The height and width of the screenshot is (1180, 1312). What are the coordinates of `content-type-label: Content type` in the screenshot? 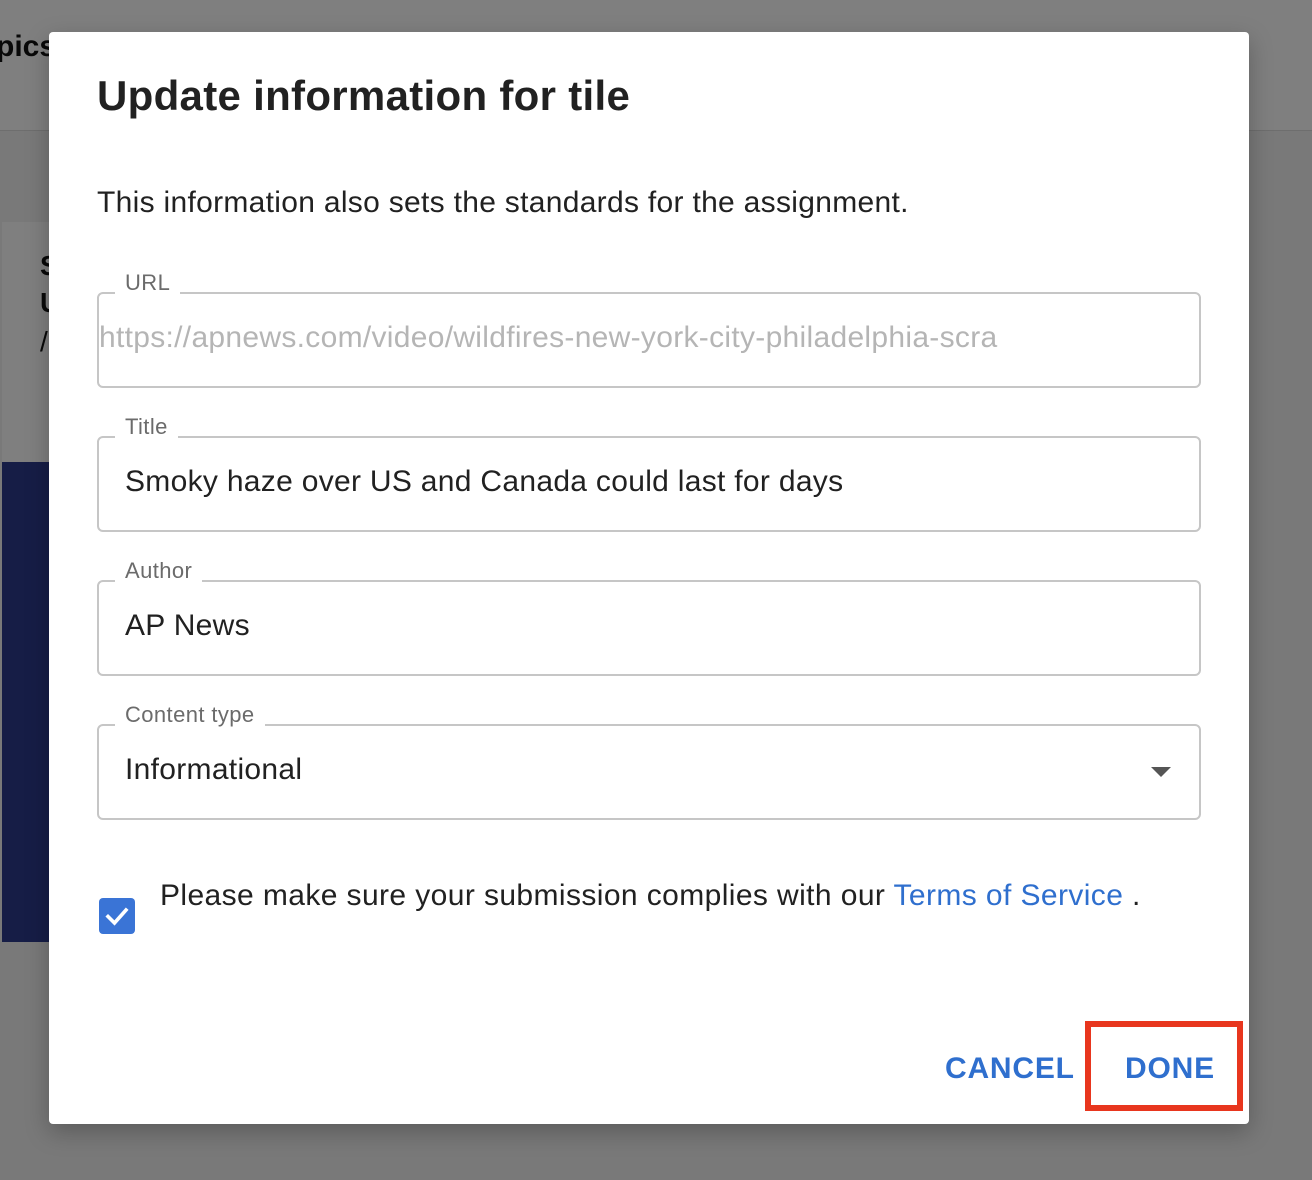 It's located at (190, 715).